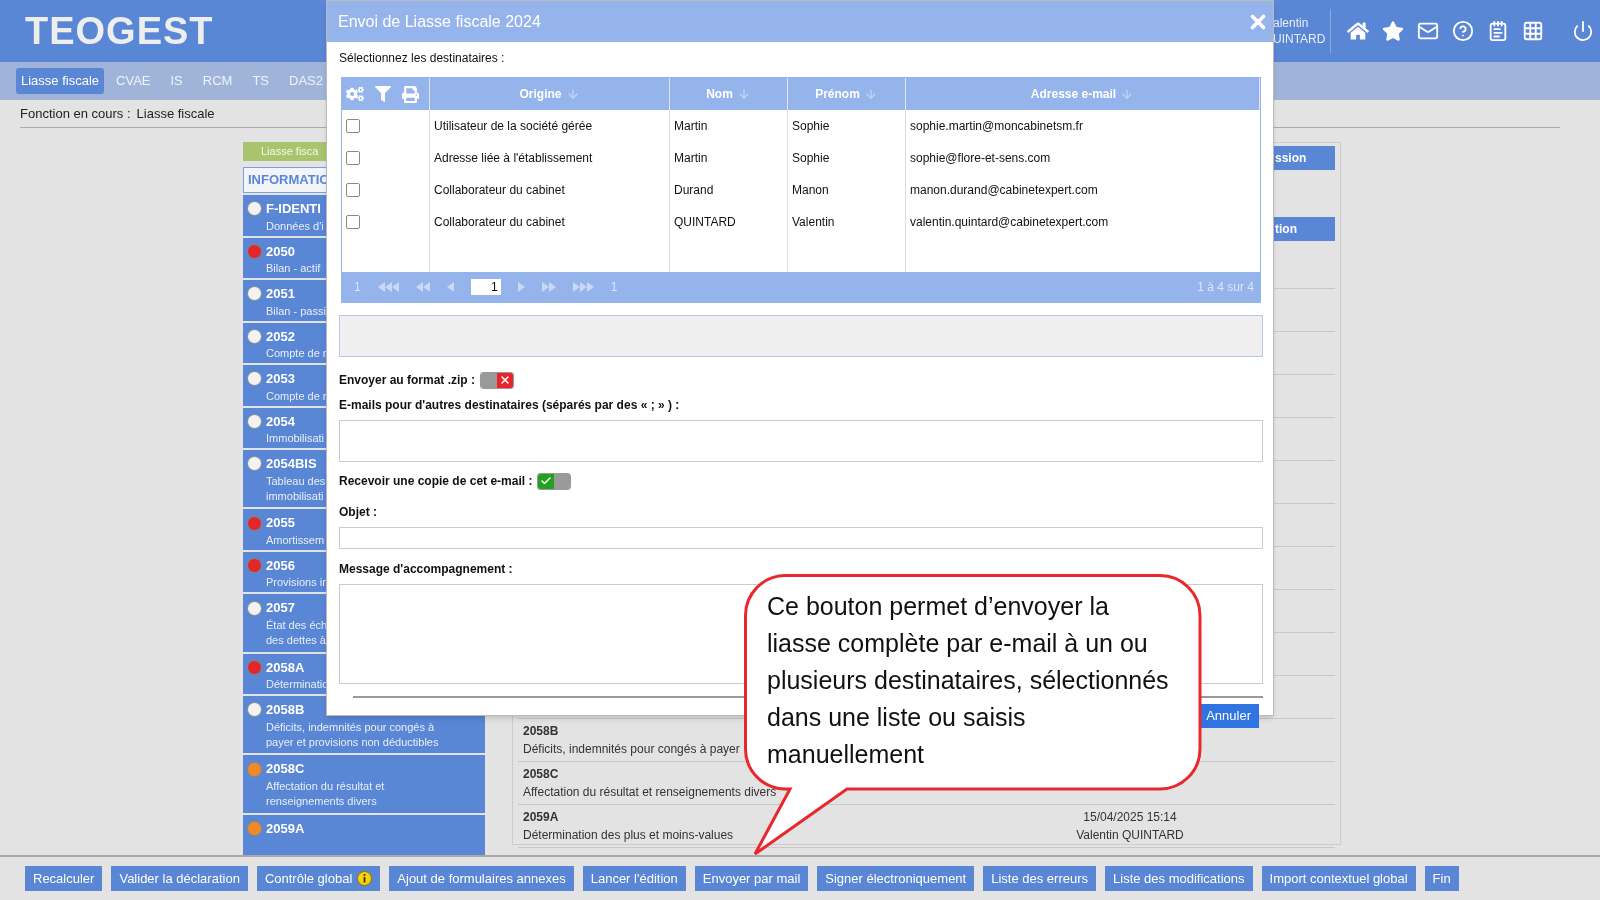 This screenshot has width=1600, height=900. What do you see at coordinates (980, 158) in the screenshot?
I see `table-cell-text: sophie@flore-et-sens.com` at bounding box center [980, 158].